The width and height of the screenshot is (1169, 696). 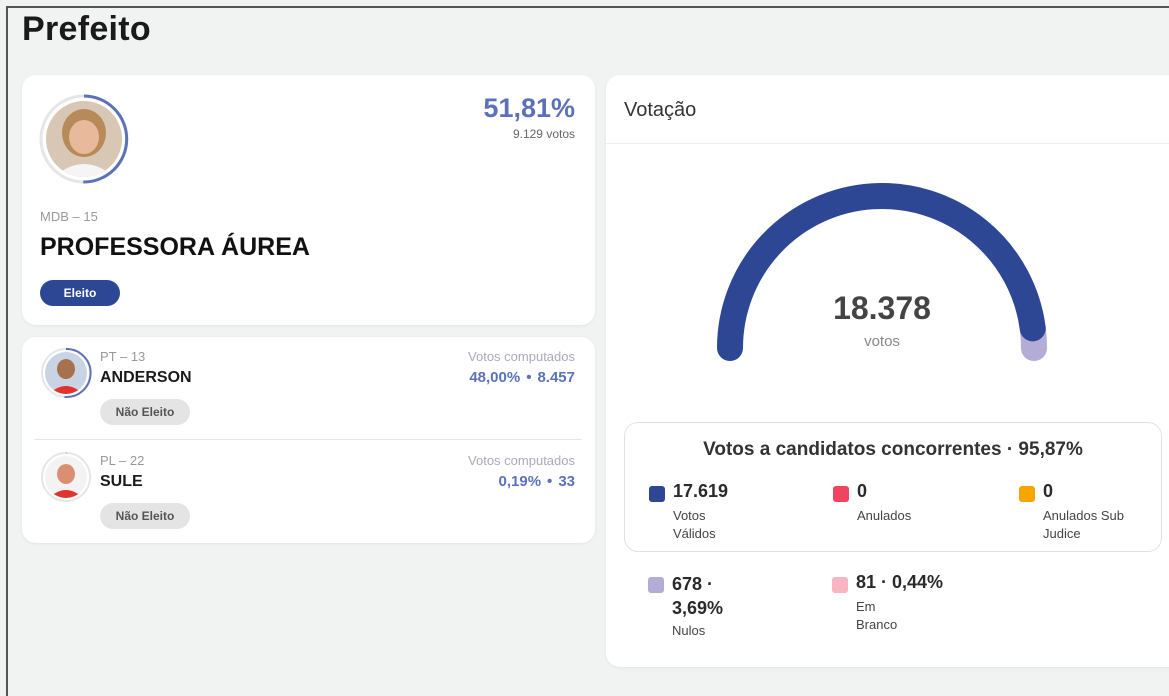 What do you see at coordinates (660, 110) in the screenshot?
I see `votacao-title: Votação` at bounding box center [660, 110].